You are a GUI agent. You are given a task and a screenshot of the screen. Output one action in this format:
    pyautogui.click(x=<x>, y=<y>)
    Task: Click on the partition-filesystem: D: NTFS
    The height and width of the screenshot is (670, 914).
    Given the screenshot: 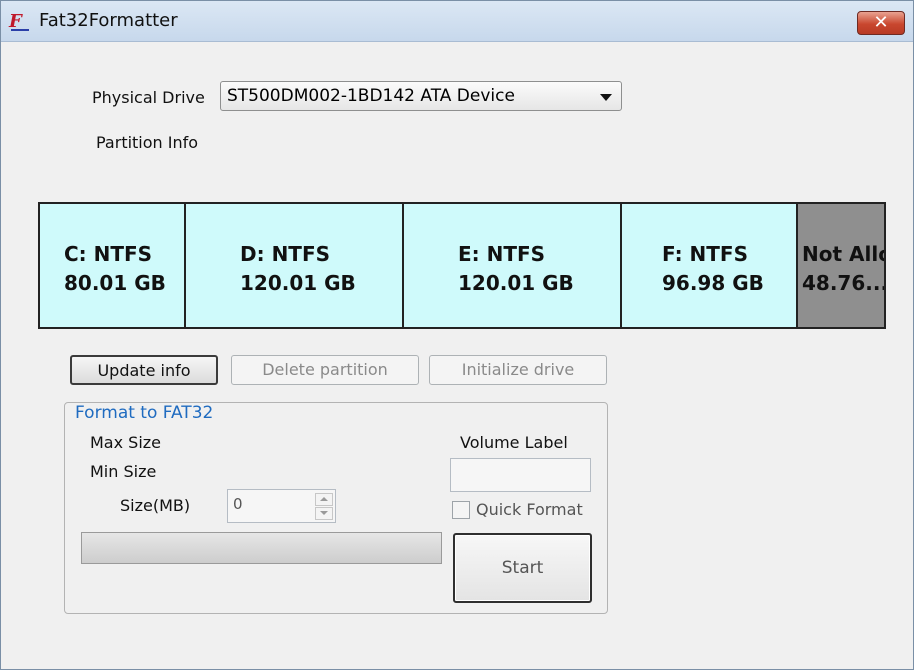 What is the action you would take?
    pyautogui.click(x=285, y=254)
    